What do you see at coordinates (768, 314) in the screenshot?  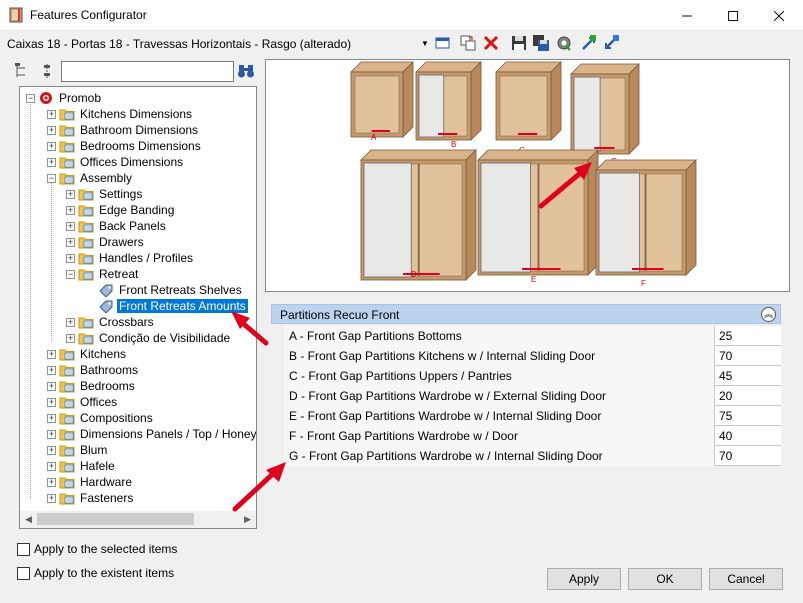 I see `collapse-button: ︽` at bounding box center [768, 314].